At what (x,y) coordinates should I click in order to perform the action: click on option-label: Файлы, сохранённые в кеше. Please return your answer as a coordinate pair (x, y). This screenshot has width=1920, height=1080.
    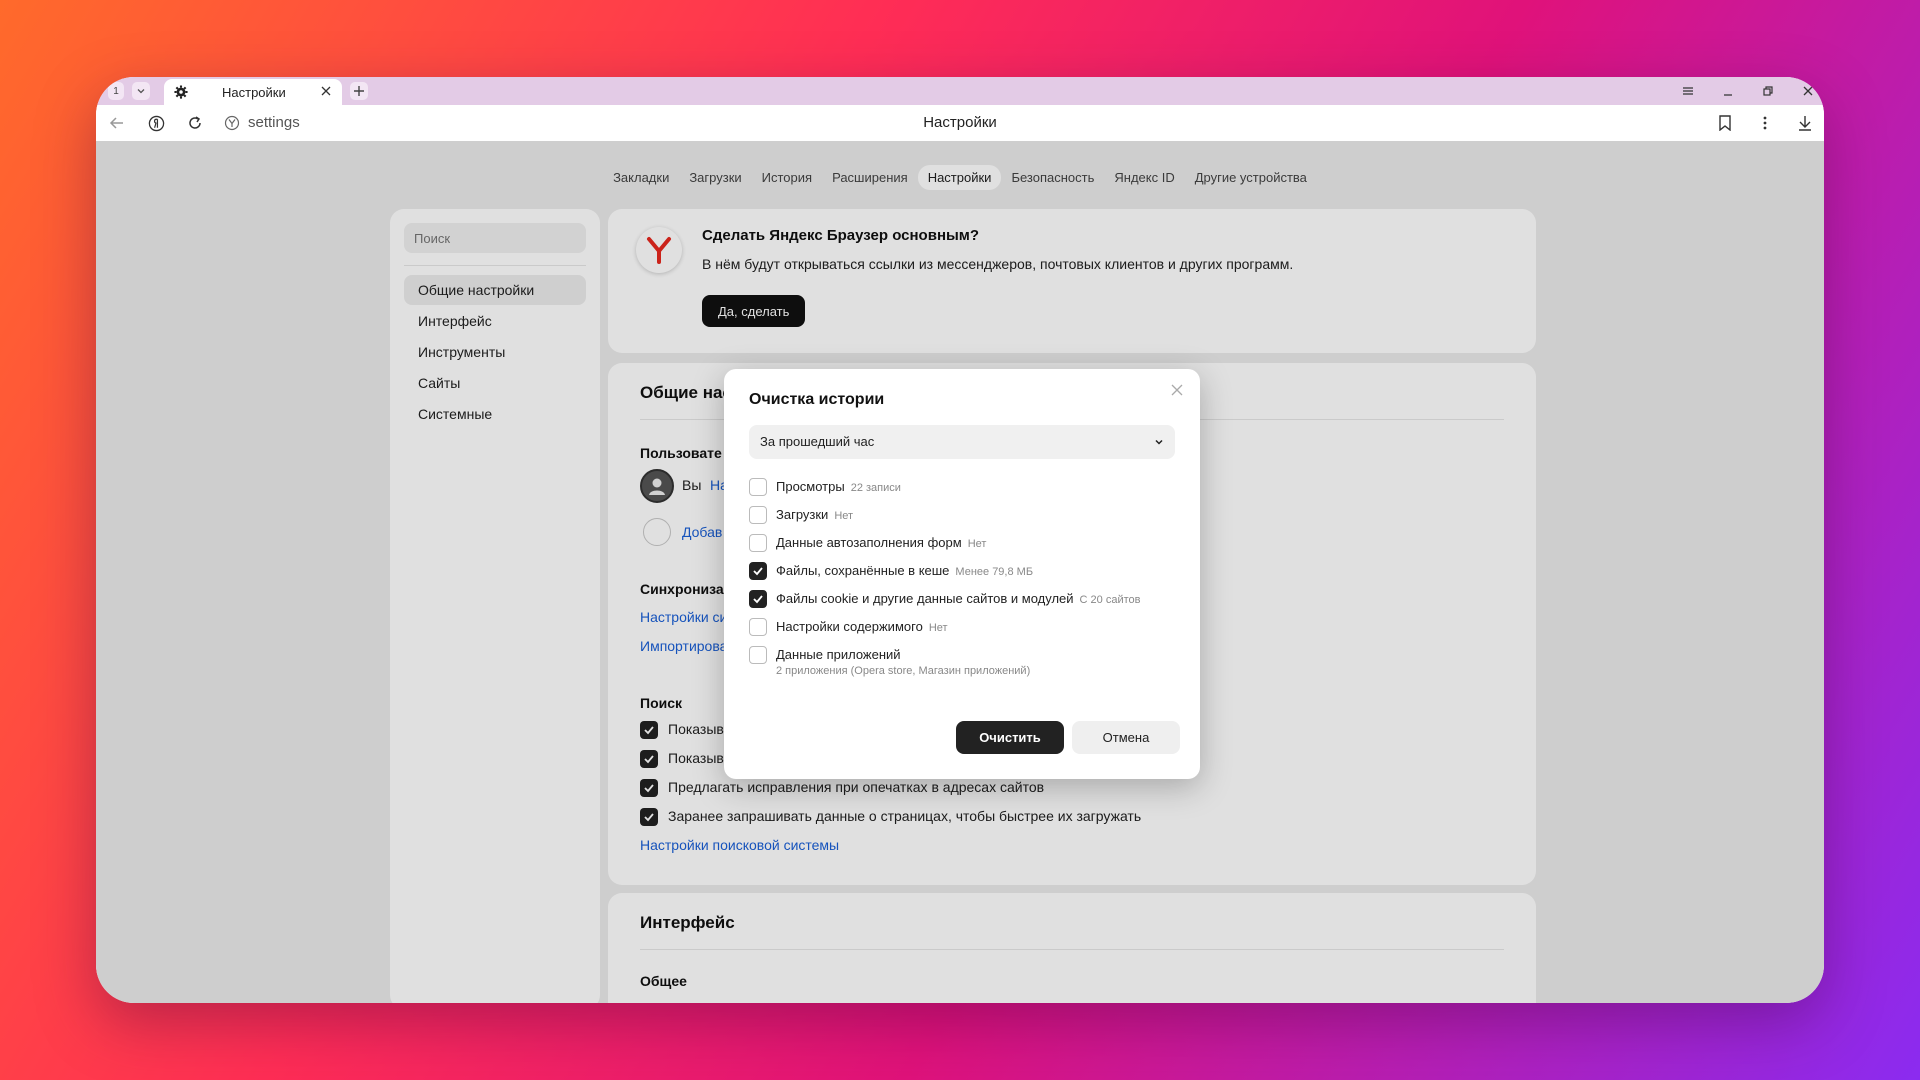
    Looking at the image, I should click on (863, 570).